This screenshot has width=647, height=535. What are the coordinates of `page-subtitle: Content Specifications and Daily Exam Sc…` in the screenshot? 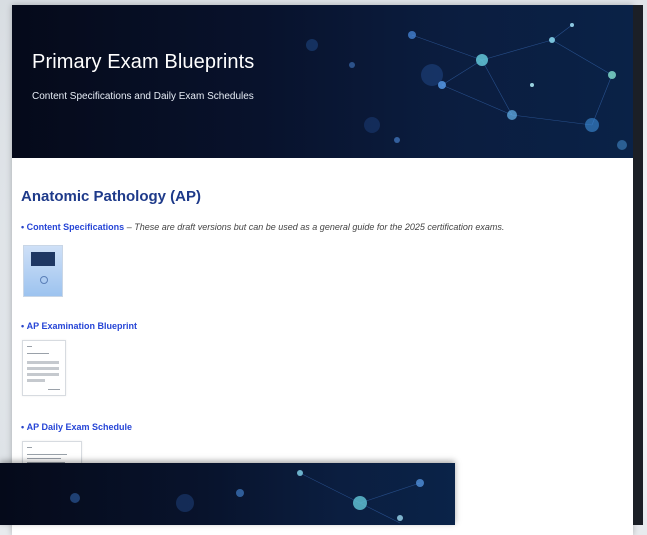 It's located at (143, 96).